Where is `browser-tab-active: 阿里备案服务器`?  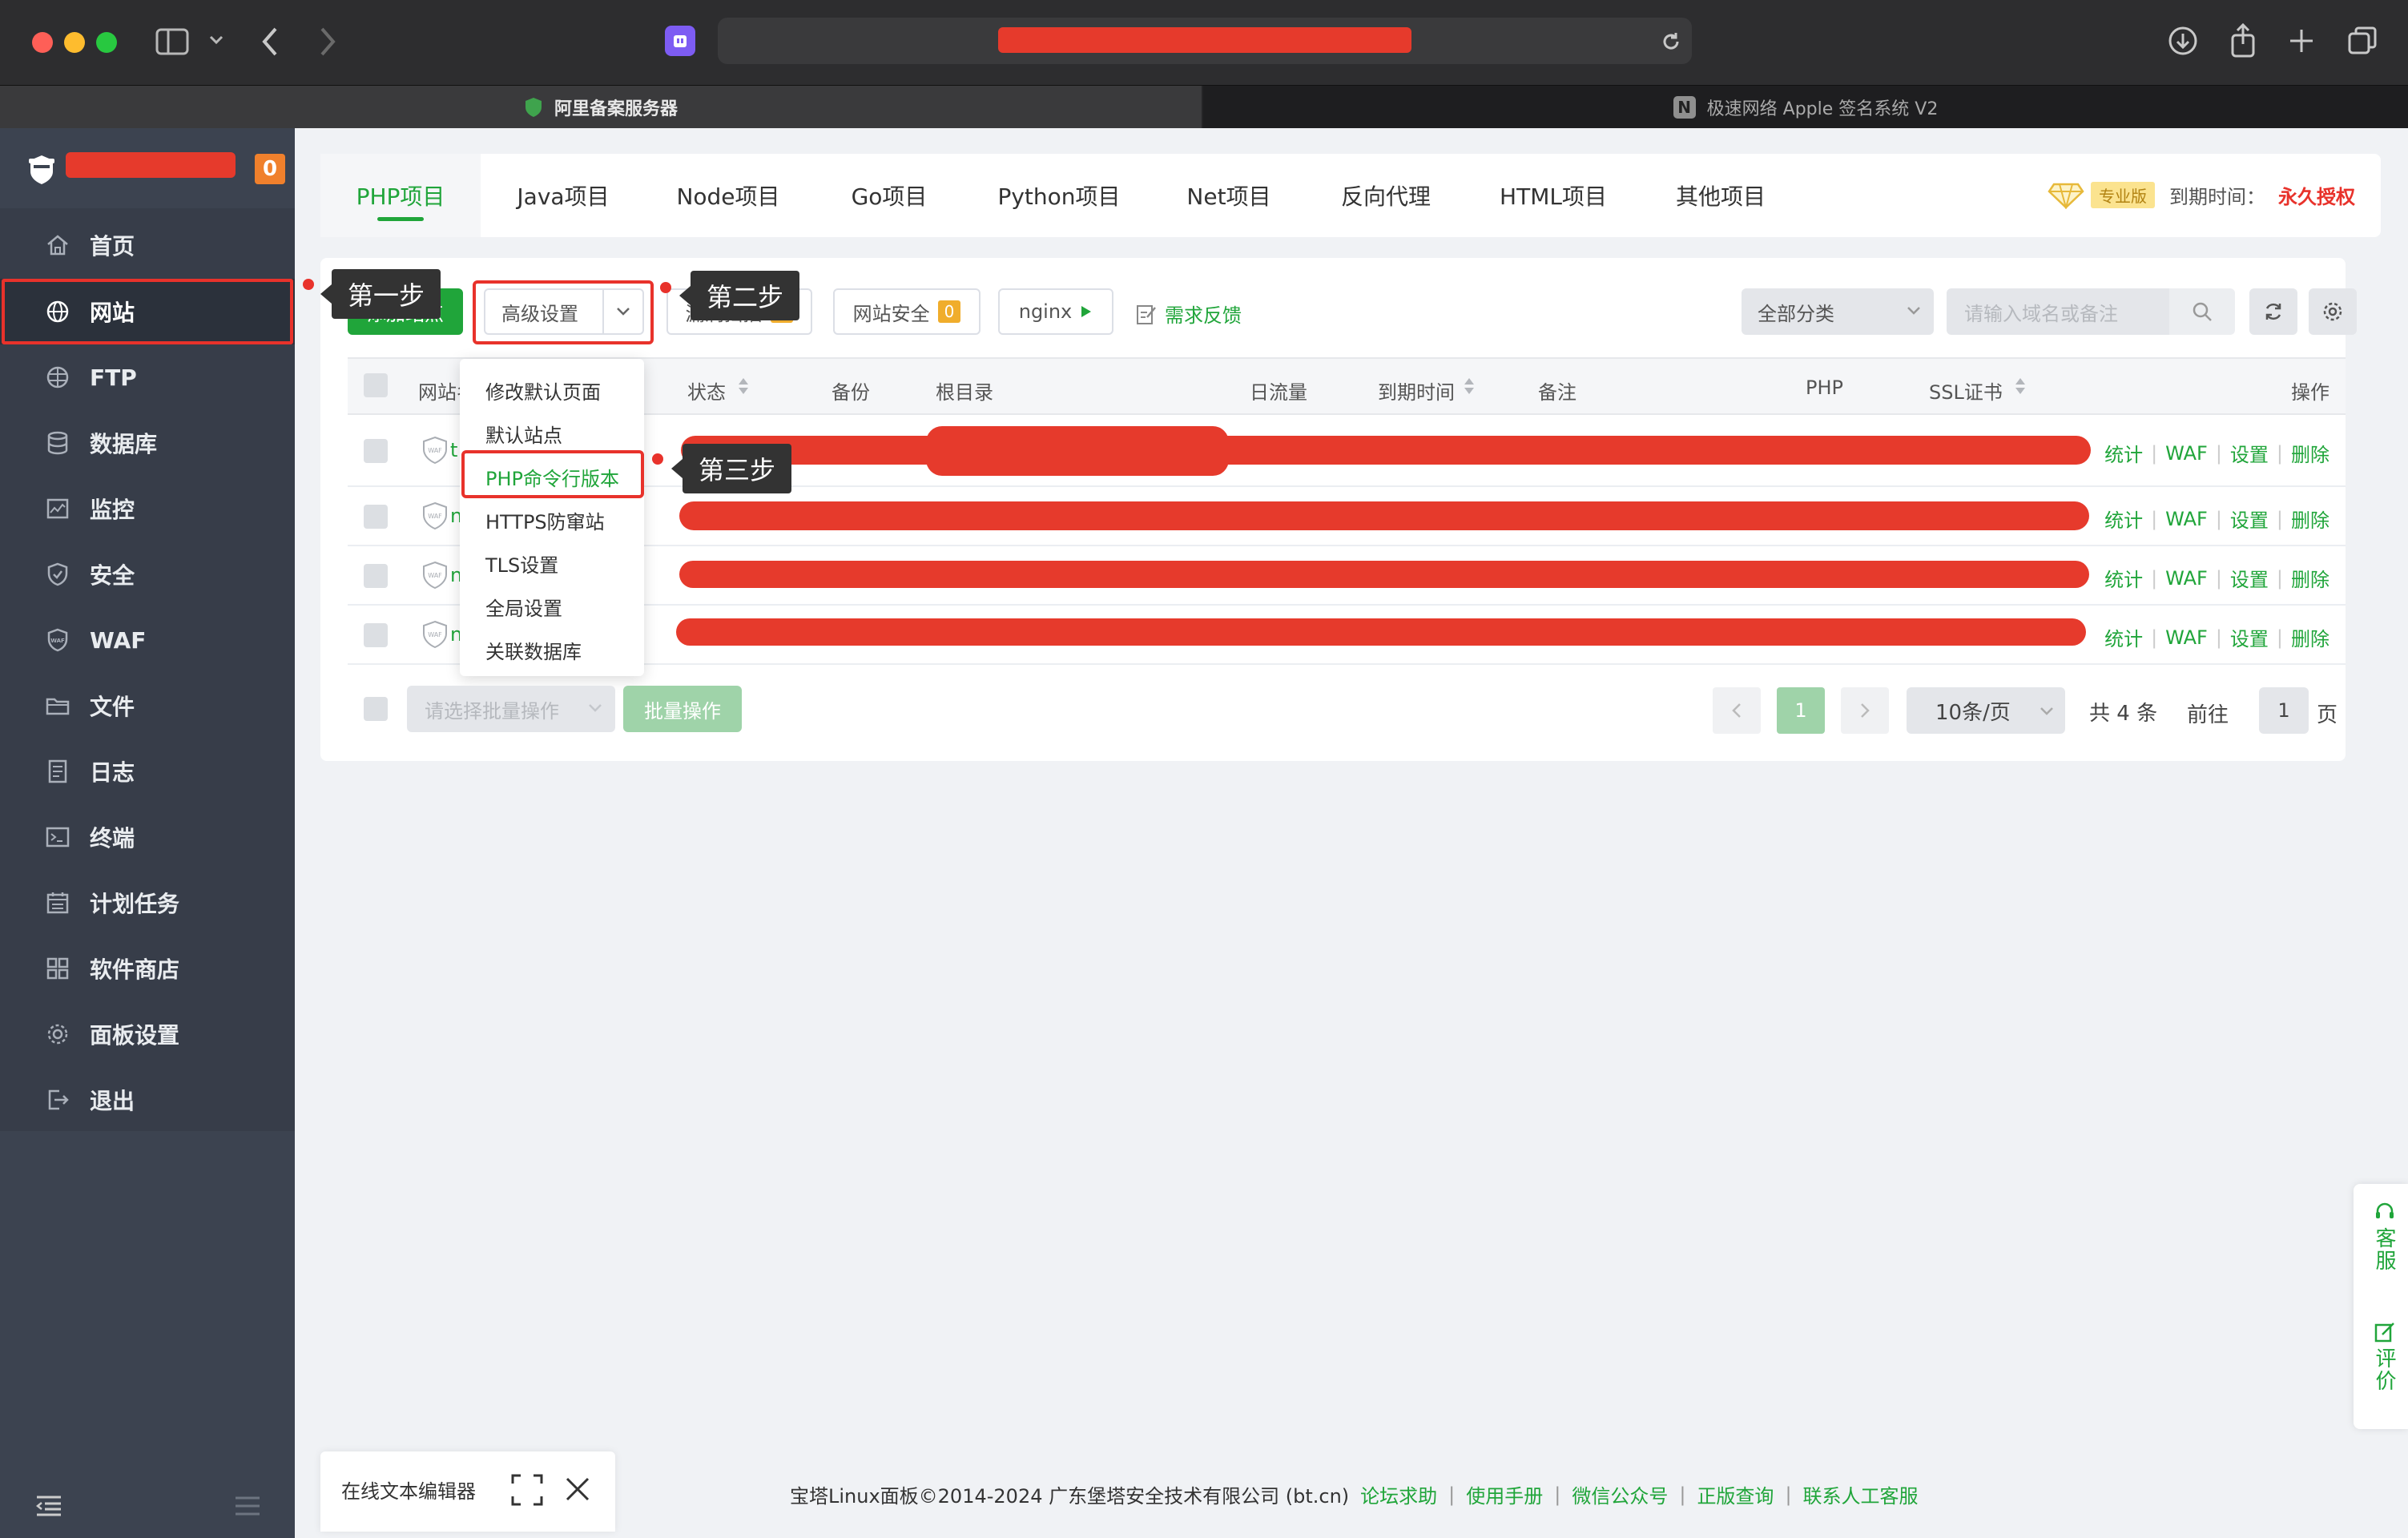 browser-tab-active: 阿里备案服务器 is located at coordinates (601, 107).